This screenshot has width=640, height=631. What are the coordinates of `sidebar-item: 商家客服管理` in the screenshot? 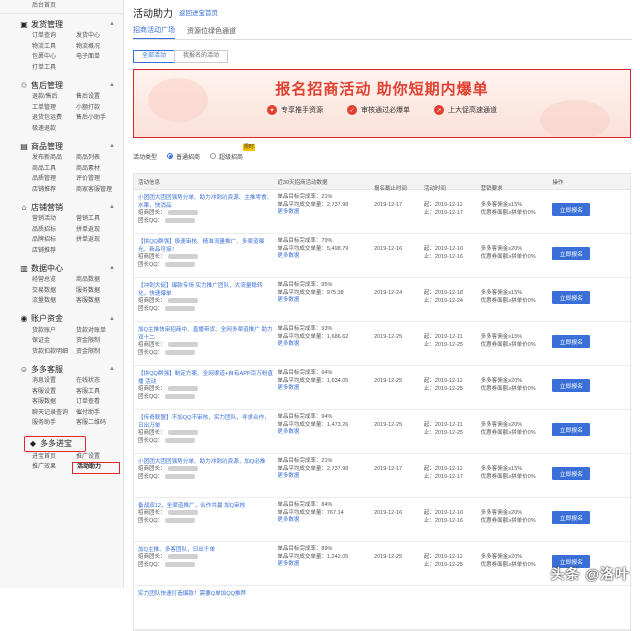 It's located at (98, 190).